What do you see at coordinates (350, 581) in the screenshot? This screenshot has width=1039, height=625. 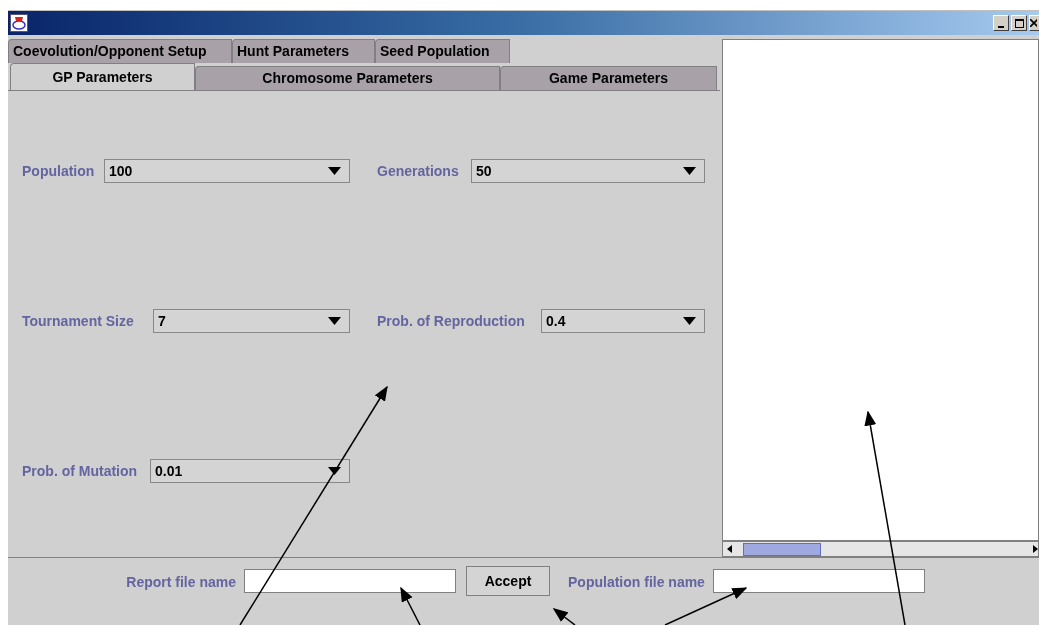 I see `report-file-input` at bounding box center [350, 581].